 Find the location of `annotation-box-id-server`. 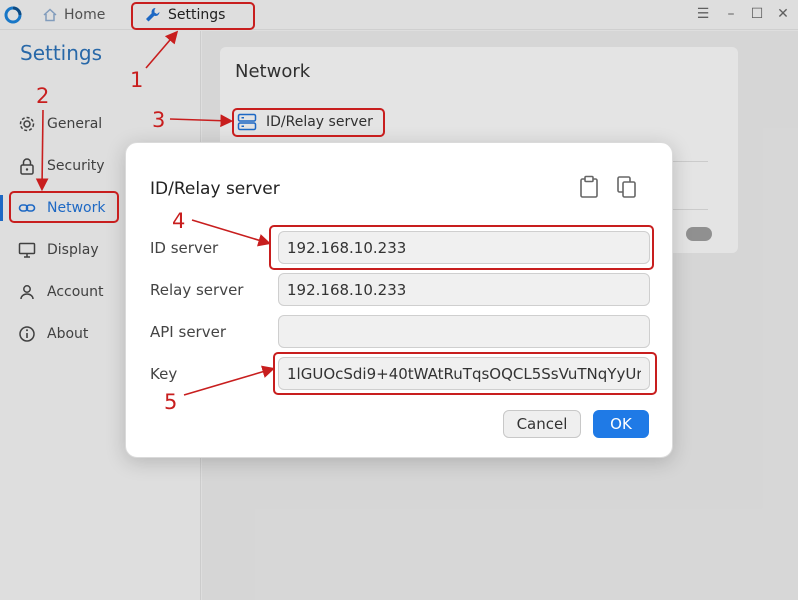

annotation-box-id-server is located at coordinates (461, 247).